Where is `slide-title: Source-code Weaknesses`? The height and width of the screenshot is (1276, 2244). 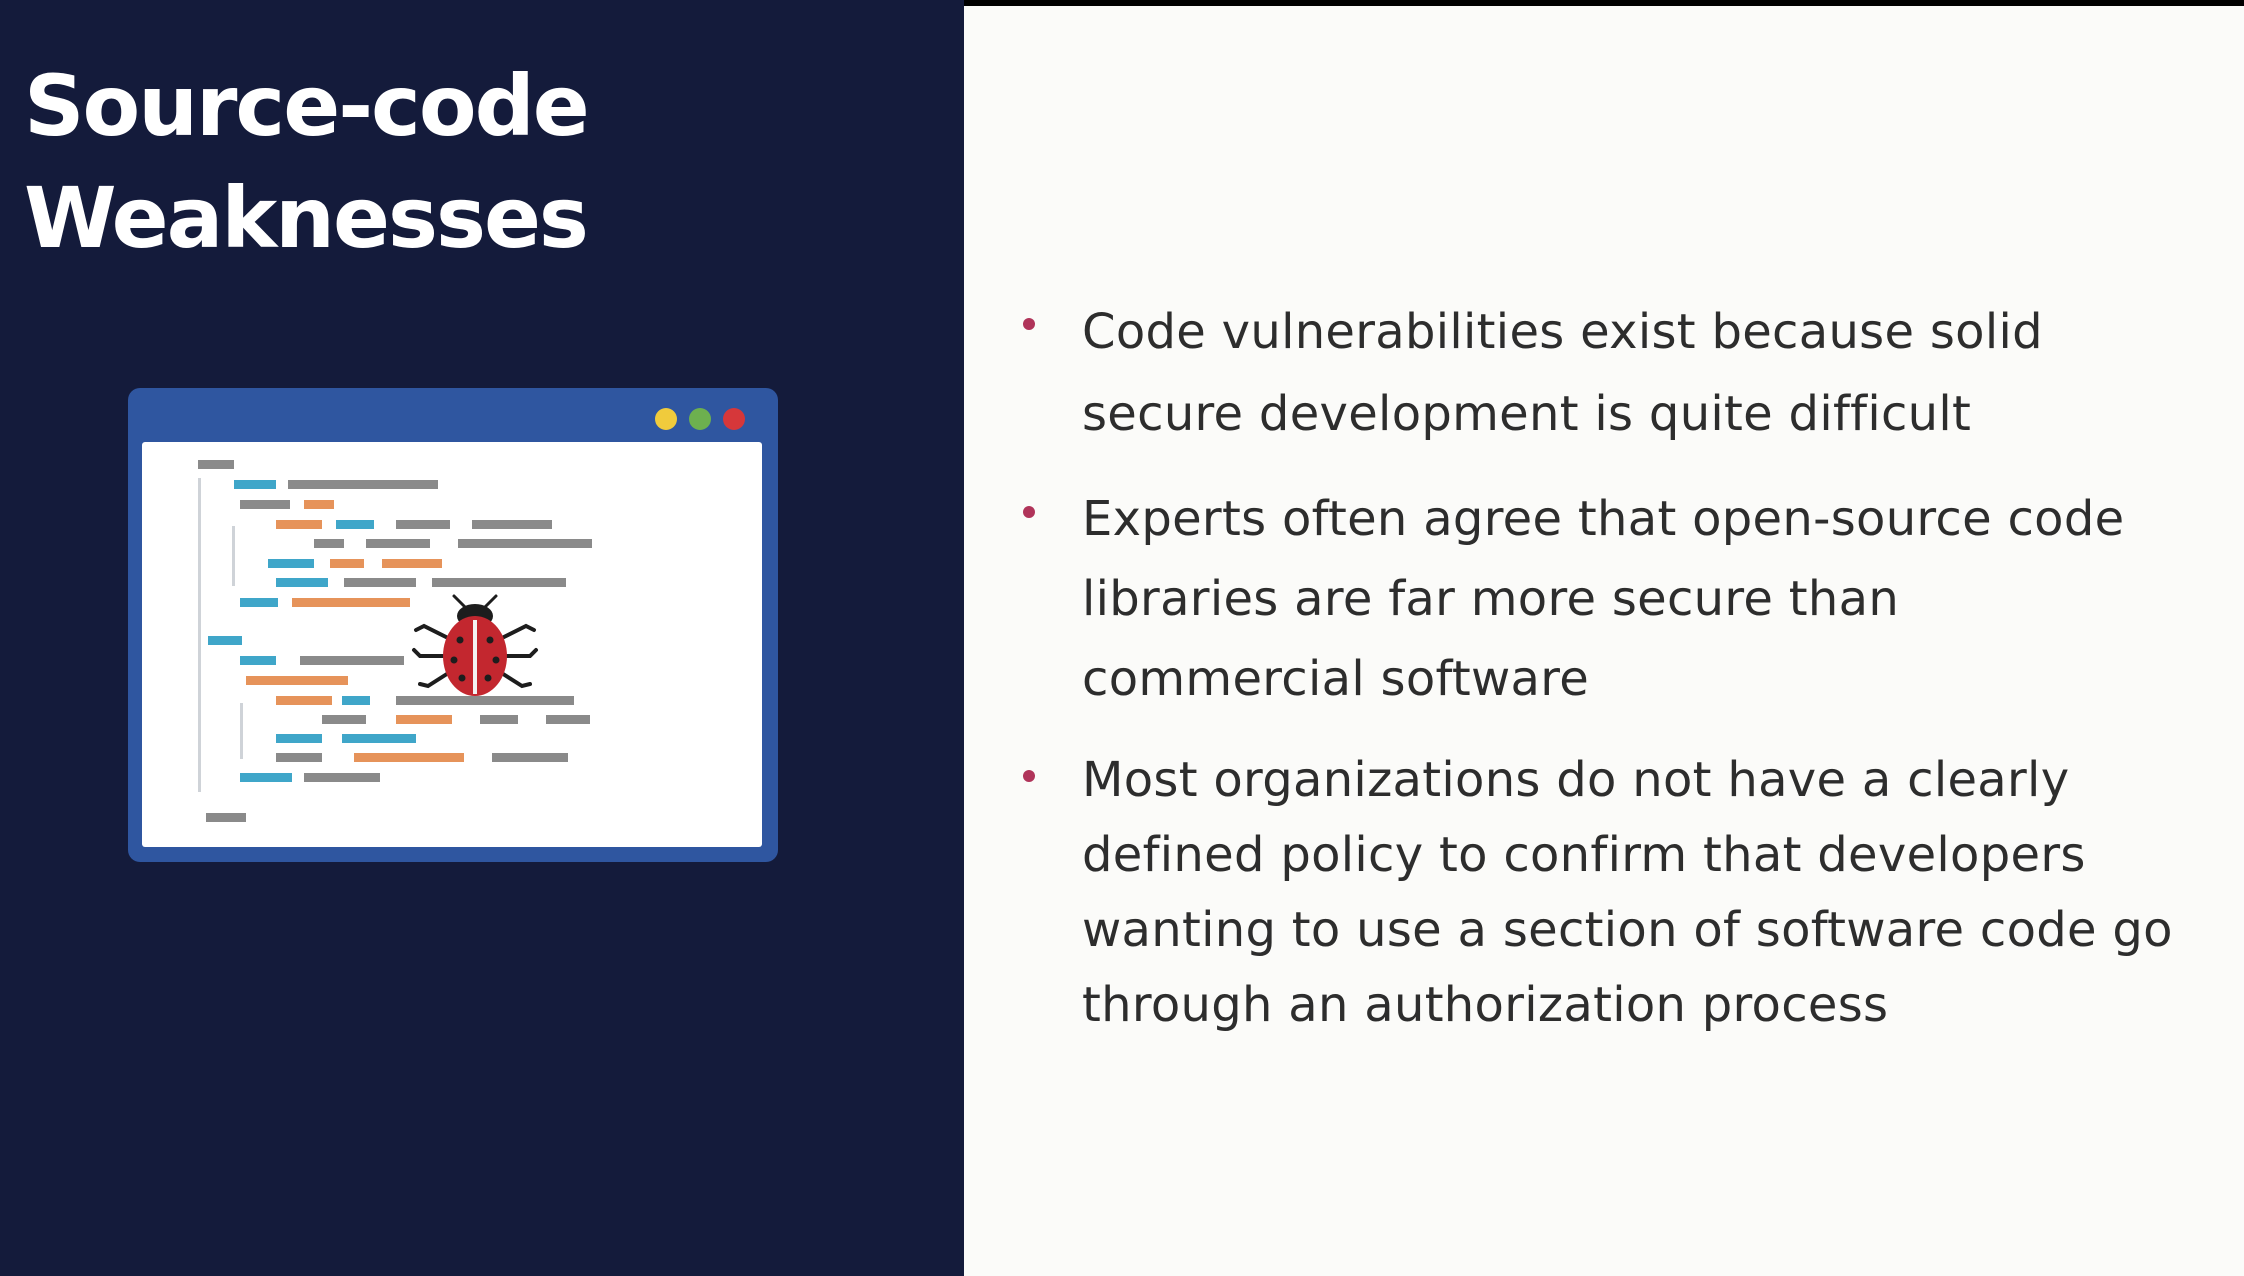 slide-title: Source-code Weaknesses is located at coordinates (307, 162).